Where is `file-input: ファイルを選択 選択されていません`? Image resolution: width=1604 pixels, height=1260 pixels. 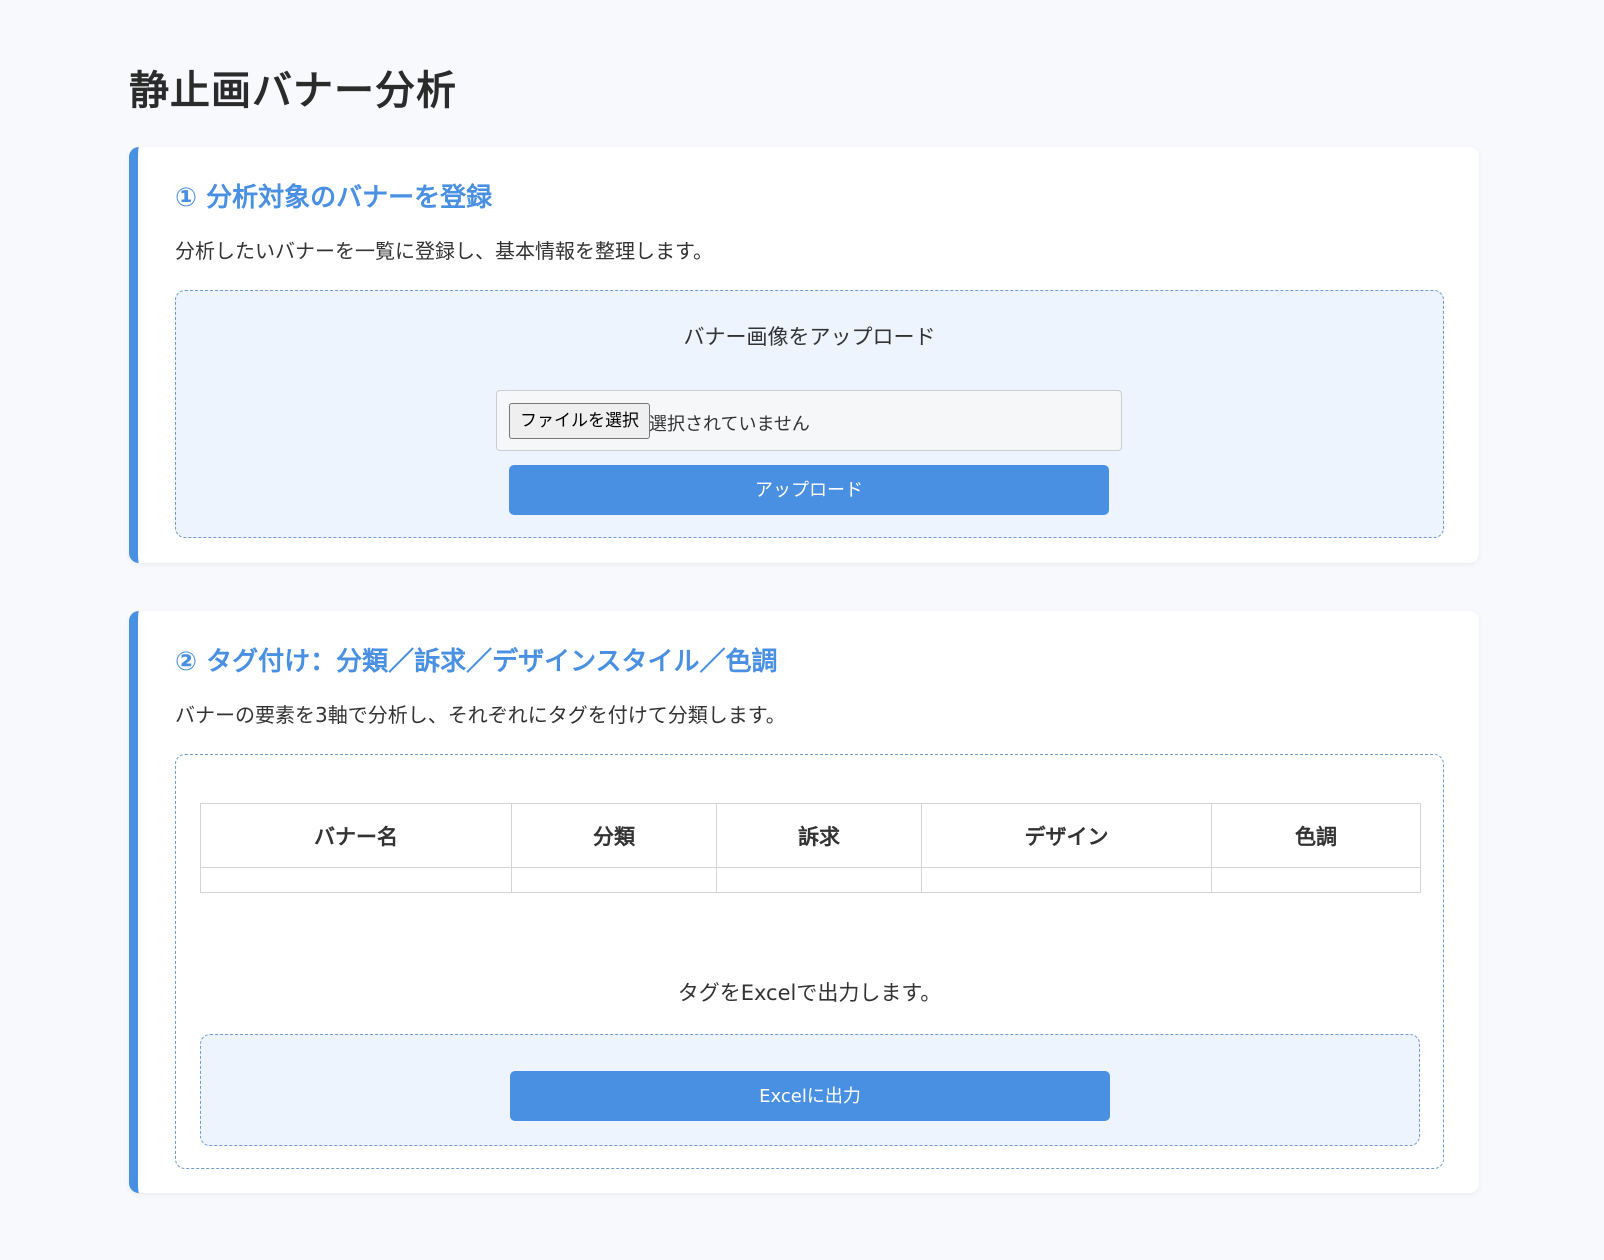 file-input: ファイルを選択 選択されていません is located at coordinates (809, 420).